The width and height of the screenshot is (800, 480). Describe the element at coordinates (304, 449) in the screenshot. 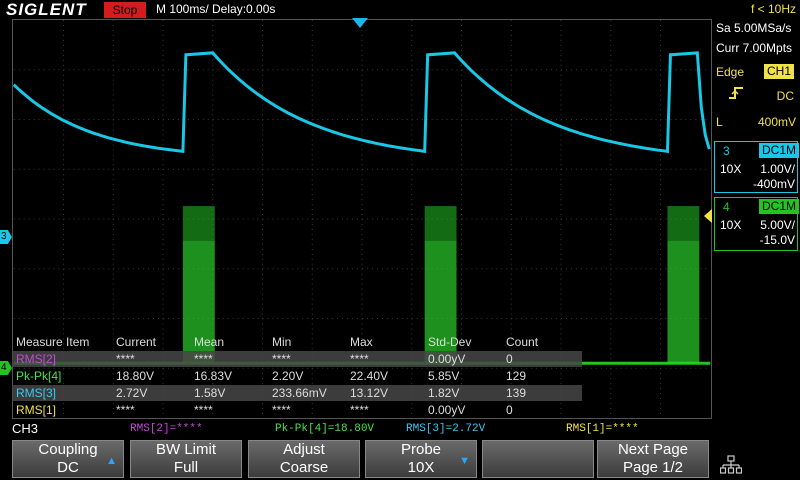

I see `adjust-label: Adjust` at that location.